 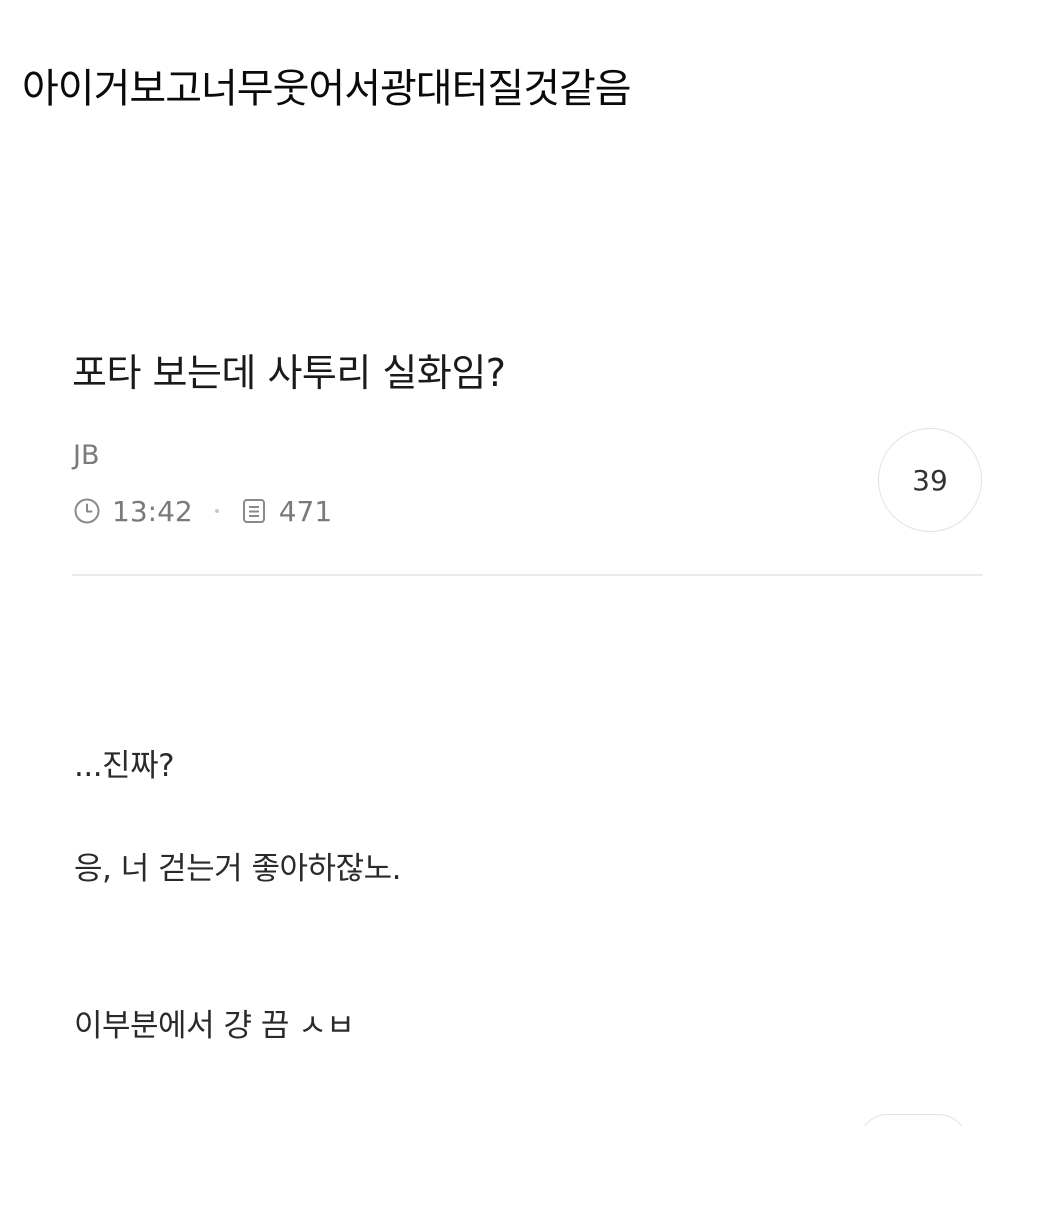 I want to click on post-title: 포타 보는데 사투리 실화임?, so click(x=289, y=369).